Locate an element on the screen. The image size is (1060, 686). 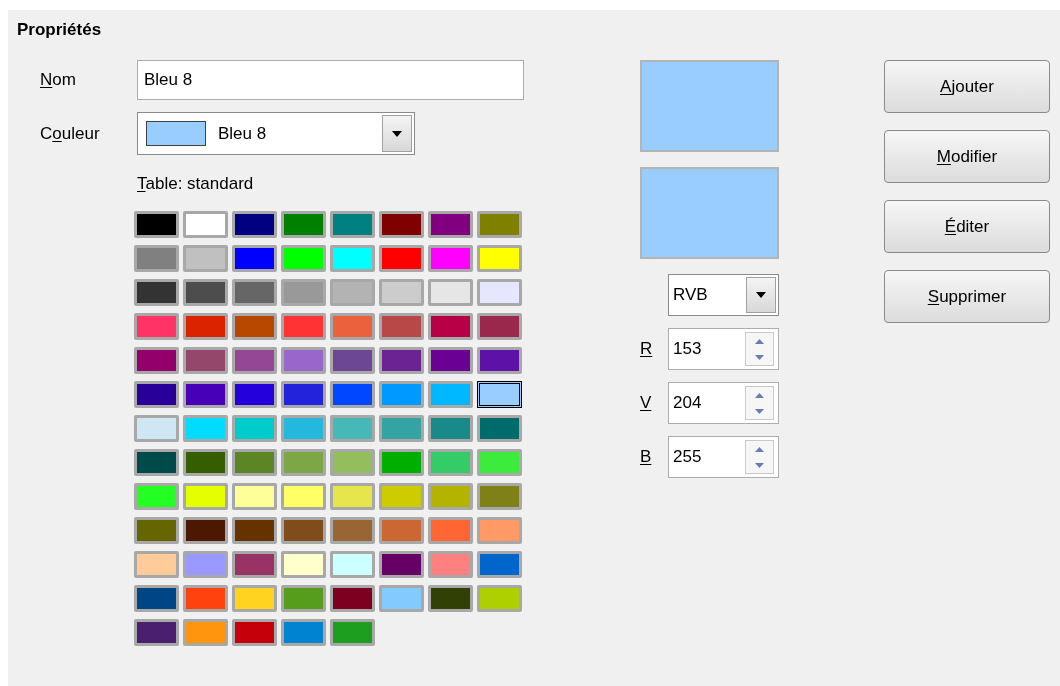
name-field: Bleu 8 is located at coordinates (330, 80).